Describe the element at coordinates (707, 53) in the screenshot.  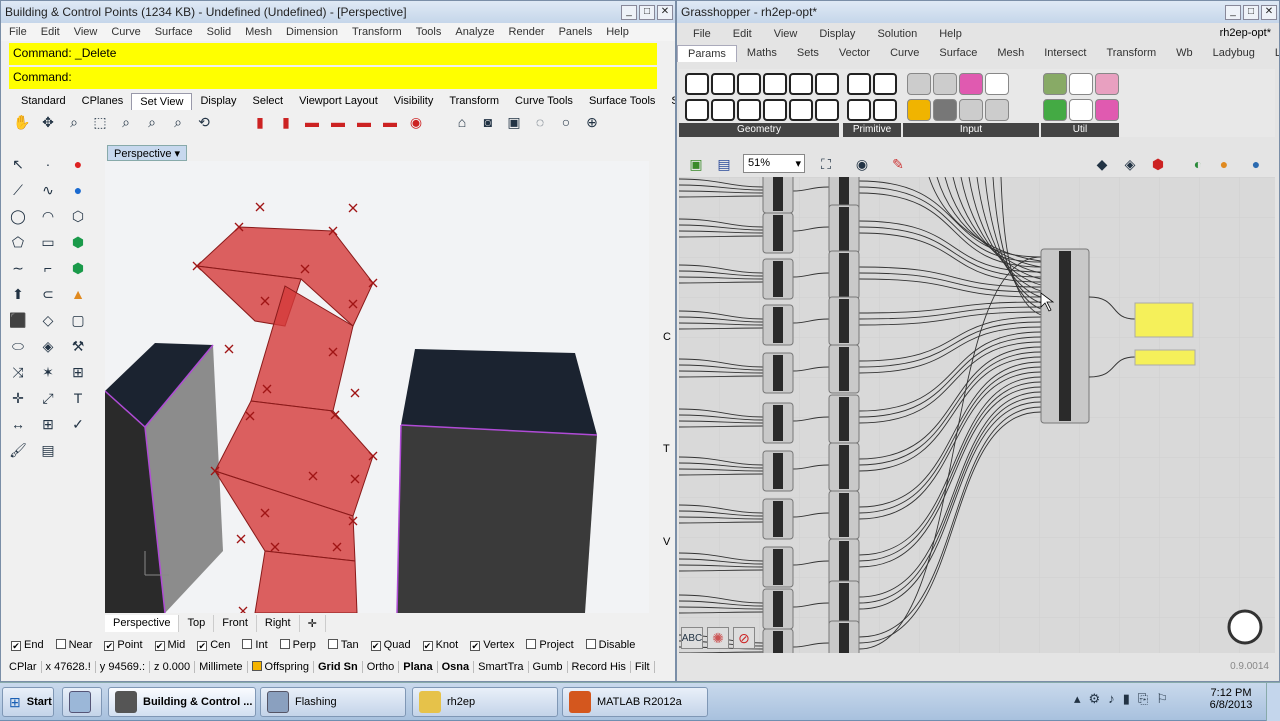
I see `gh-tab-params: Params` at that location.